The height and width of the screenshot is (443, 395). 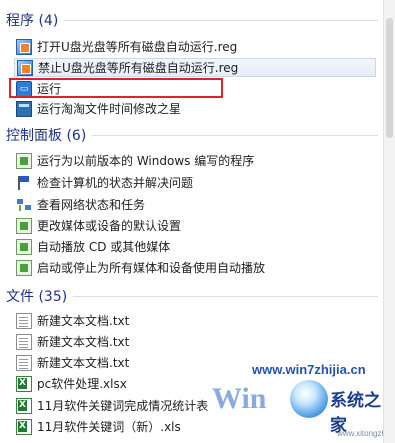 What do you see at coordinates (24, 205) in the screenshot?
I see `network-icon` at bounding box center [24, 205].